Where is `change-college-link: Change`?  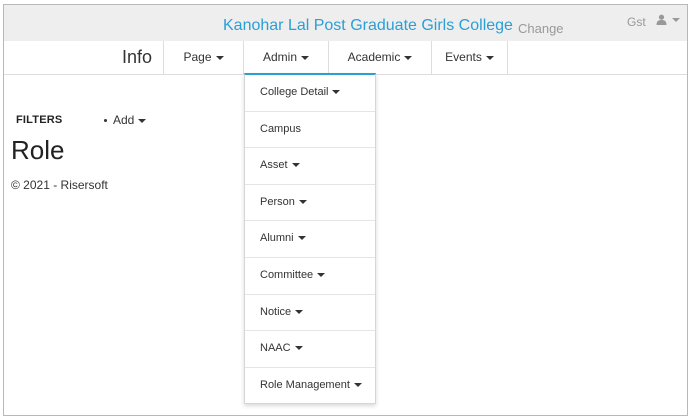
change-college-link: Change is located at coordinates (541, 28).